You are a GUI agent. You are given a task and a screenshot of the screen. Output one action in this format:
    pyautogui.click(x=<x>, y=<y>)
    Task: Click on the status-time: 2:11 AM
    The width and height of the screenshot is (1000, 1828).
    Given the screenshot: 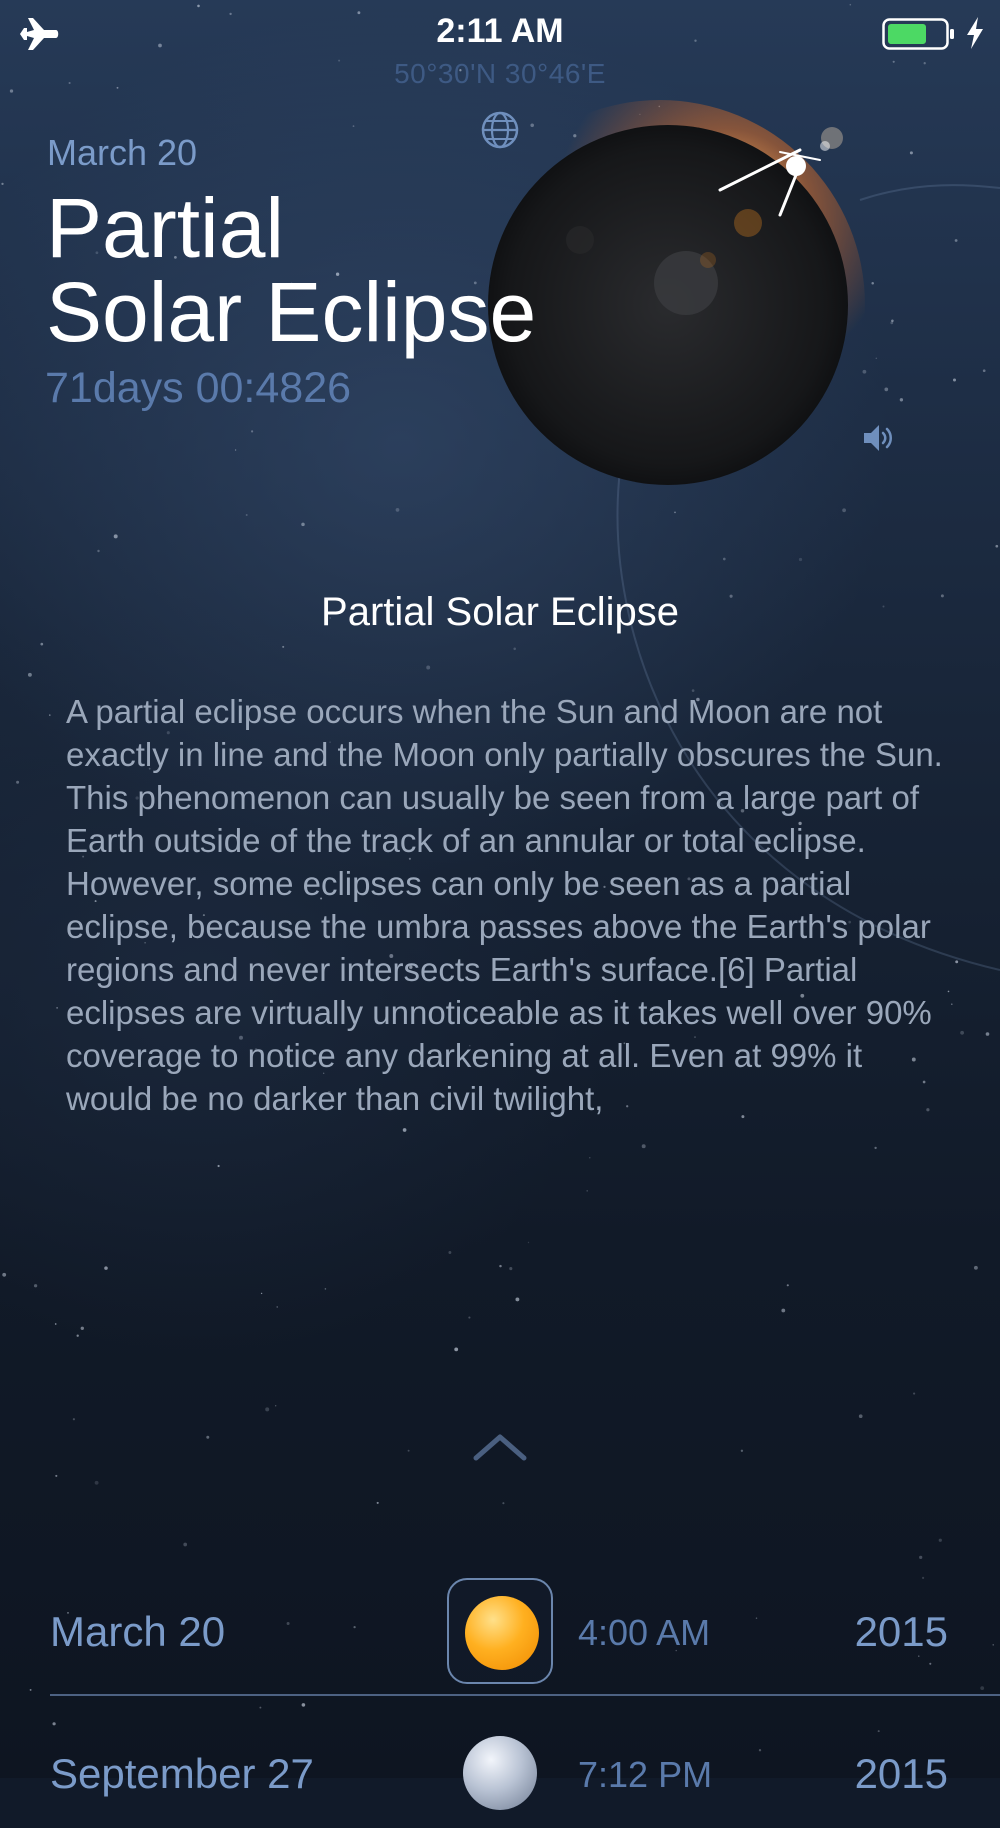 What is the action you would take?
    pyautogui.click(x=500, y=31)
    